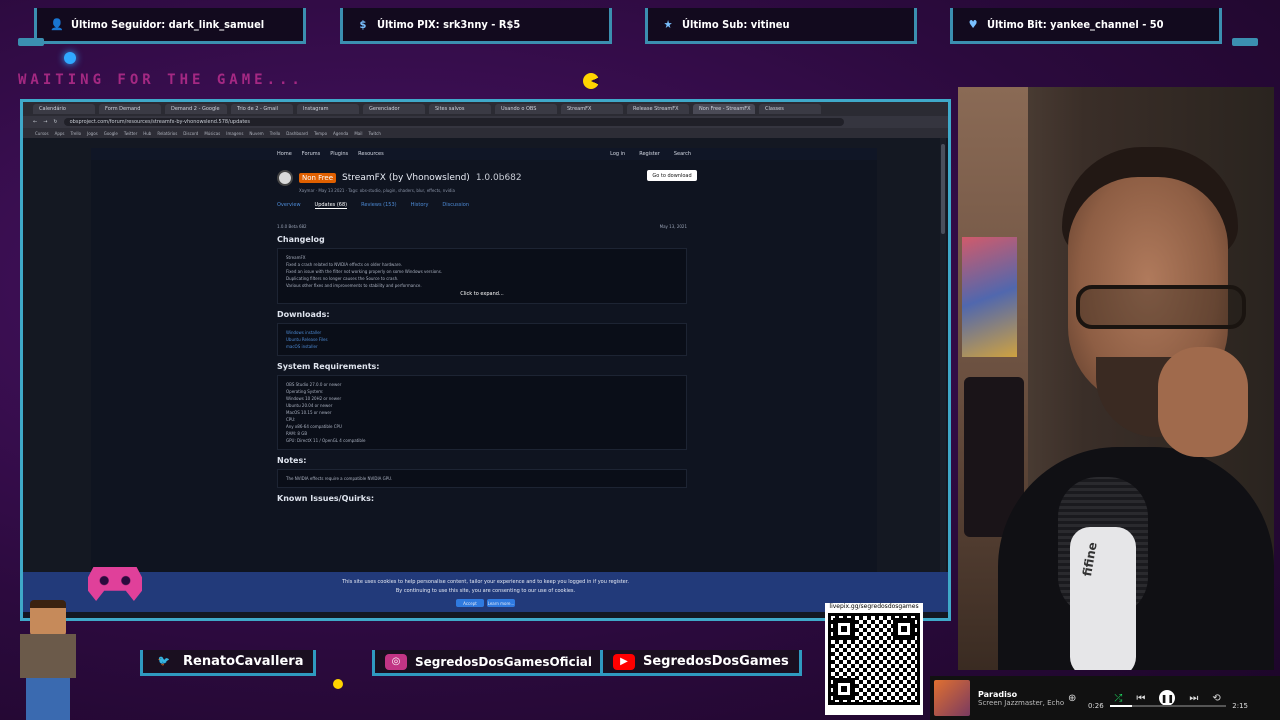  I want to click on bookmark-item: Cursos, so click(42, 133).